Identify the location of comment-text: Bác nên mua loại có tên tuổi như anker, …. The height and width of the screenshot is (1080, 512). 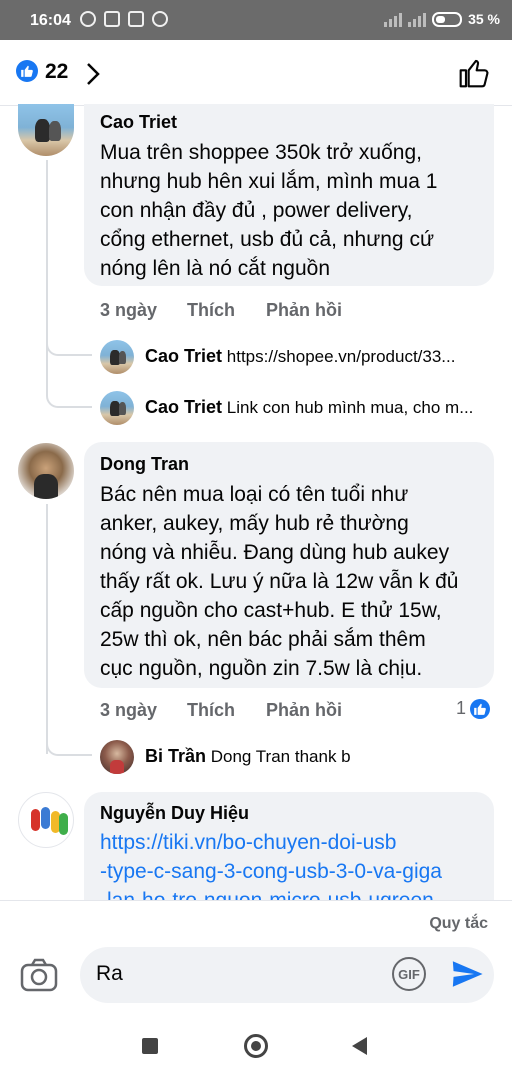
(279, 581).